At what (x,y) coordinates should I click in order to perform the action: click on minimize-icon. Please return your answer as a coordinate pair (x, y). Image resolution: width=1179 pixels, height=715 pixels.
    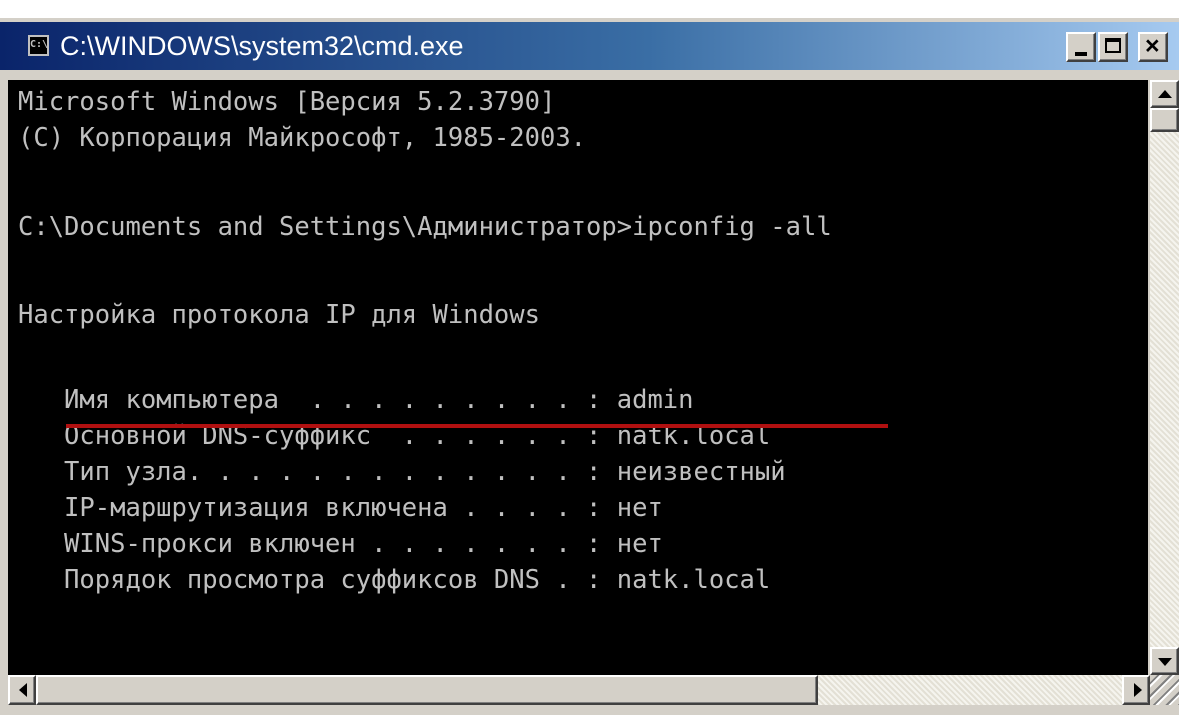
    Looking at the image, I should click on (1081, 54).